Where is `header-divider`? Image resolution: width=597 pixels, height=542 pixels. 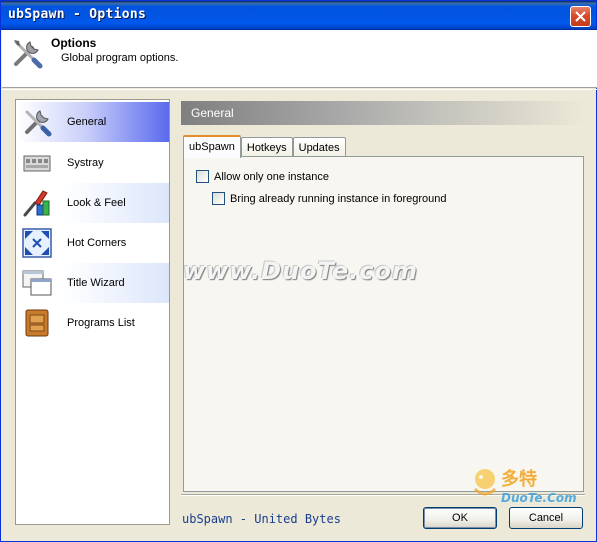
header-divider is located at coordinates (299, 90).